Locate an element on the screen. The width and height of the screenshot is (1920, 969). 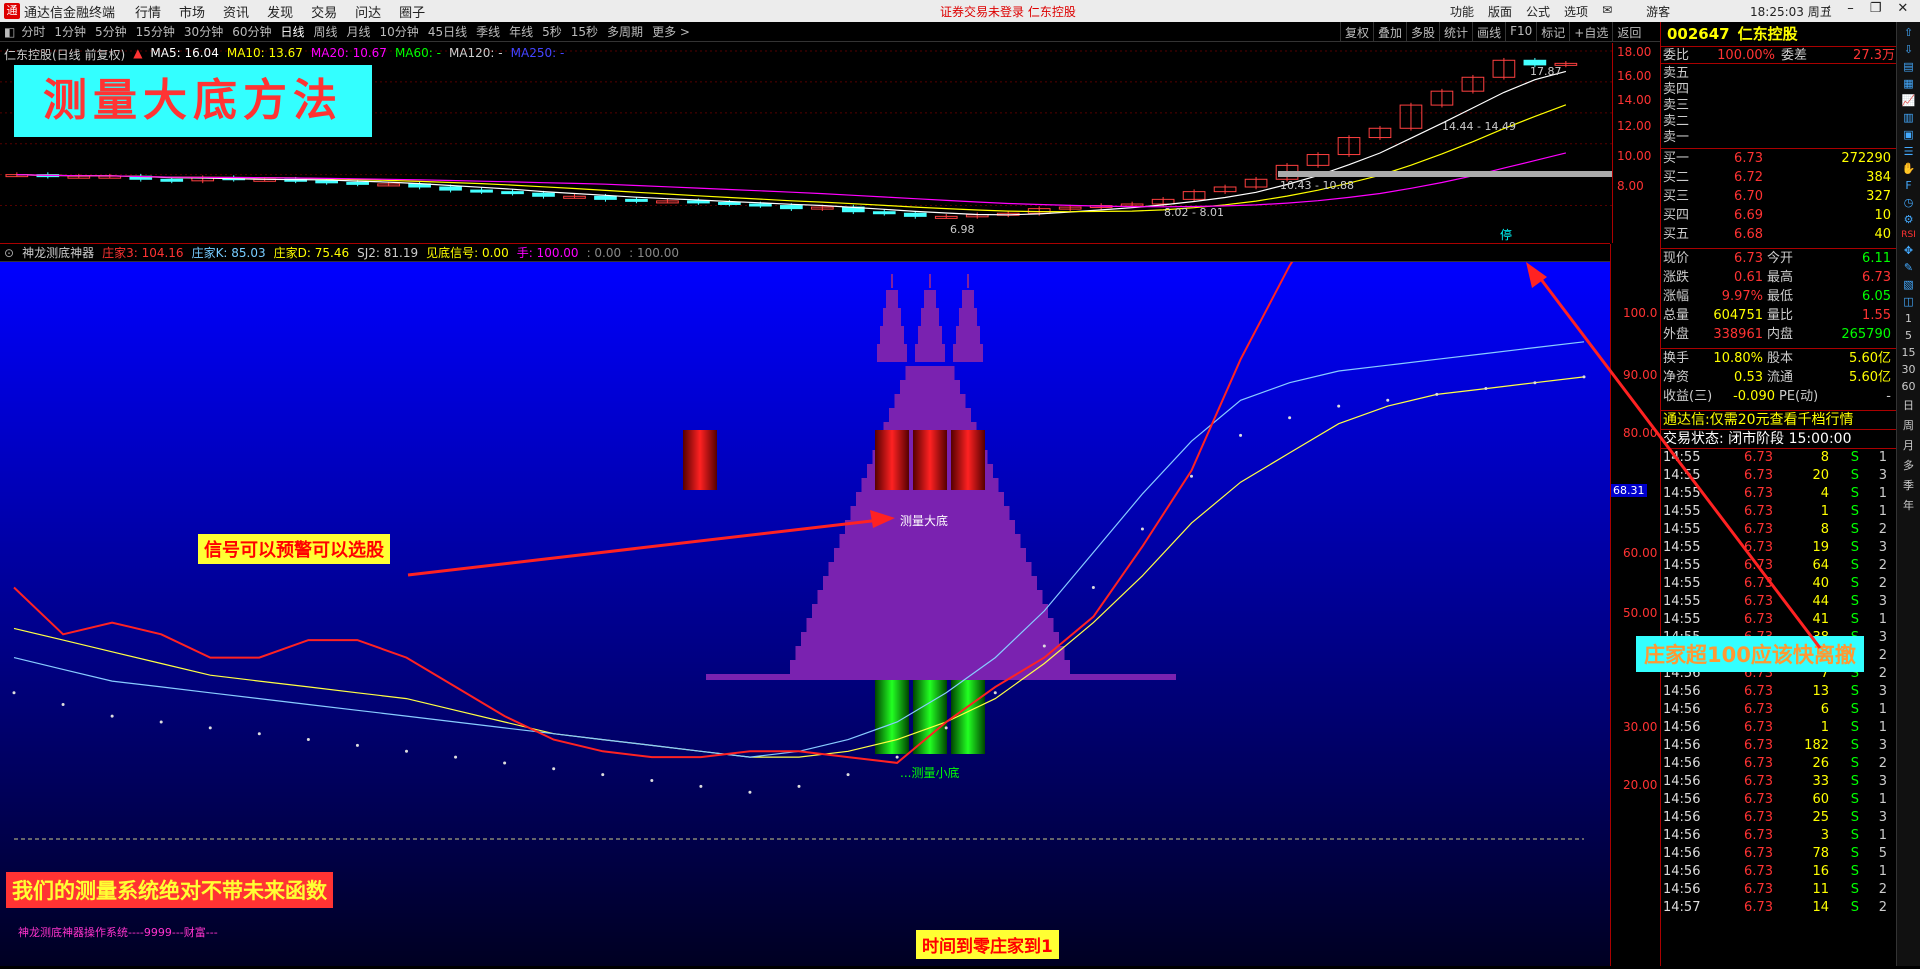
period-item: 10分钟 is located at coordinates (399, 31).